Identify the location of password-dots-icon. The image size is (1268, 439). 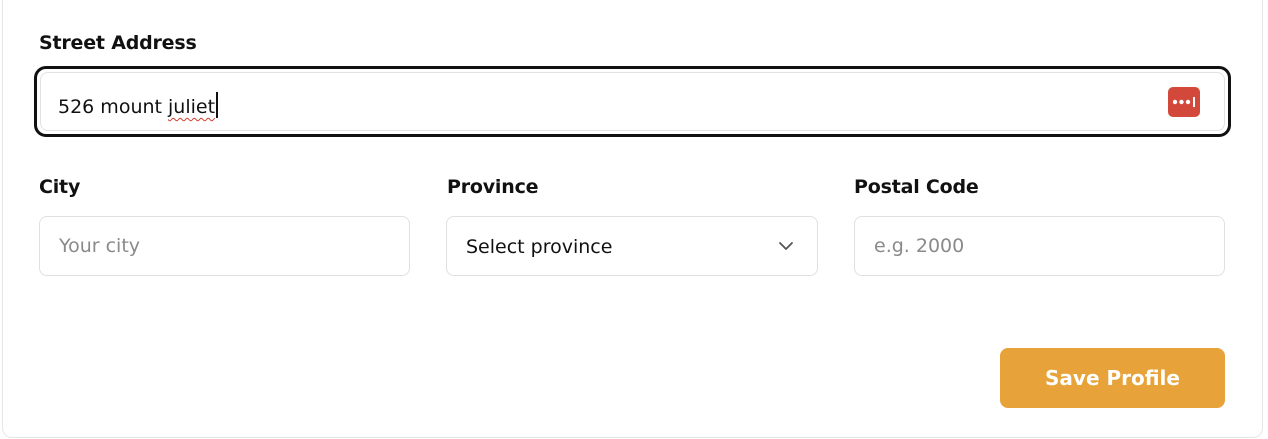
(1184, 102).